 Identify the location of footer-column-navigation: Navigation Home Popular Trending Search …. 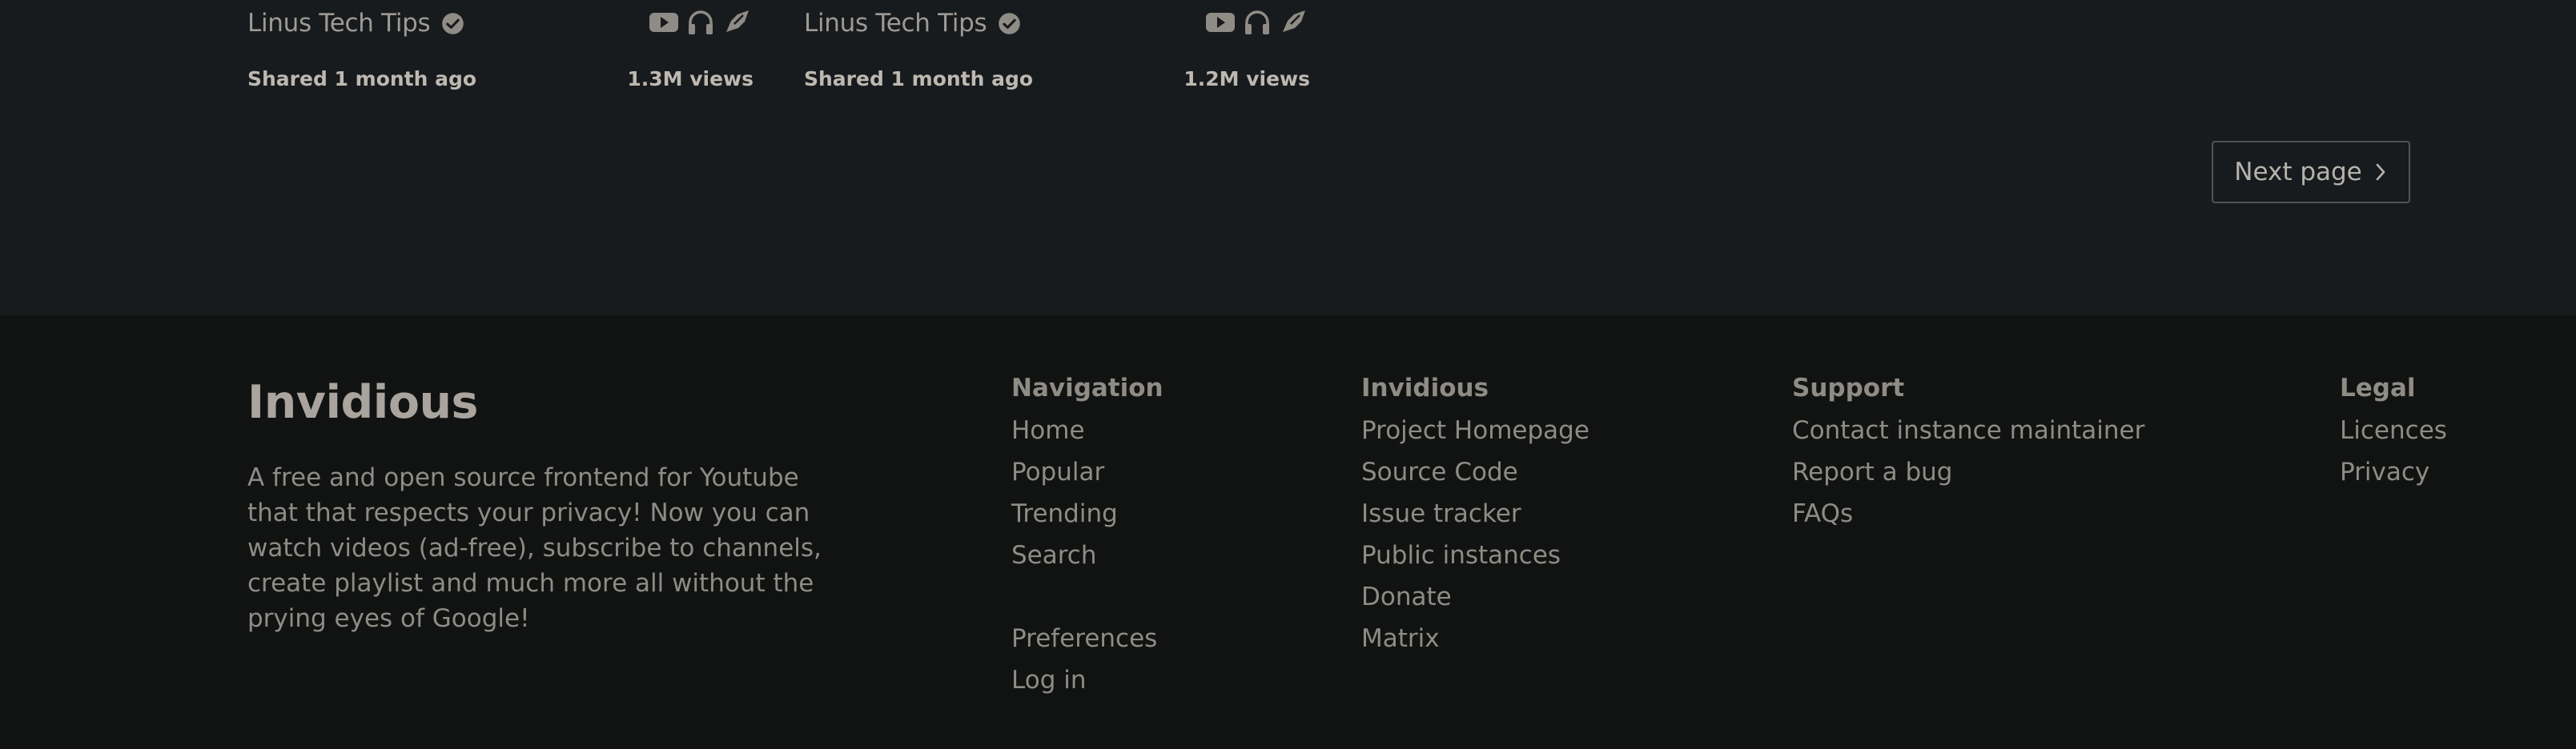
(1087, 536).